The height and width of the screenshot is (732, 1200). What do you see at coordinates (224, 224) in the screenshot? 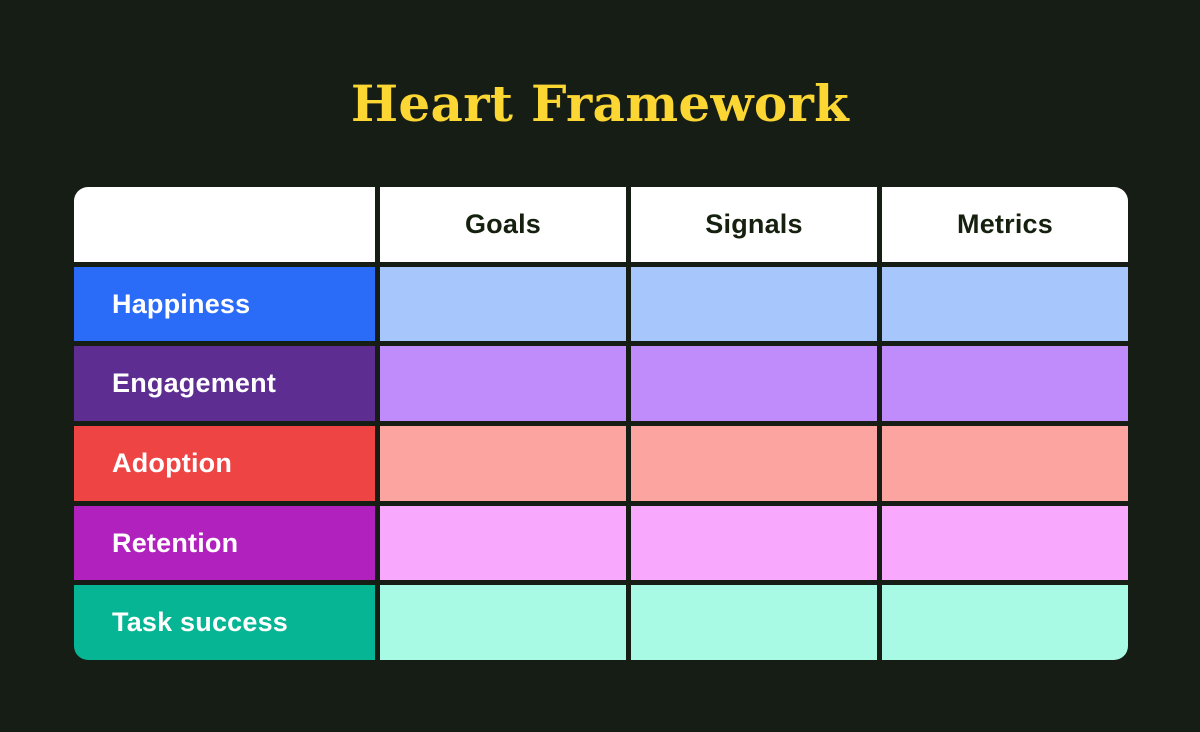
I see `header-corner-cell` at bounding box center [224, 224].